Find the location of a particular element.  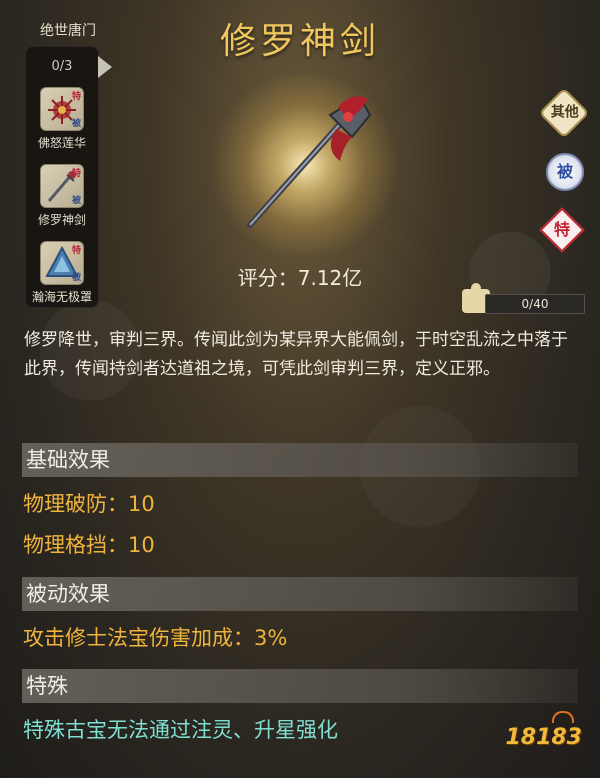

special-text: 特殊古宝无法通过注灵、升星强化 is located at coordinates (180, 730).